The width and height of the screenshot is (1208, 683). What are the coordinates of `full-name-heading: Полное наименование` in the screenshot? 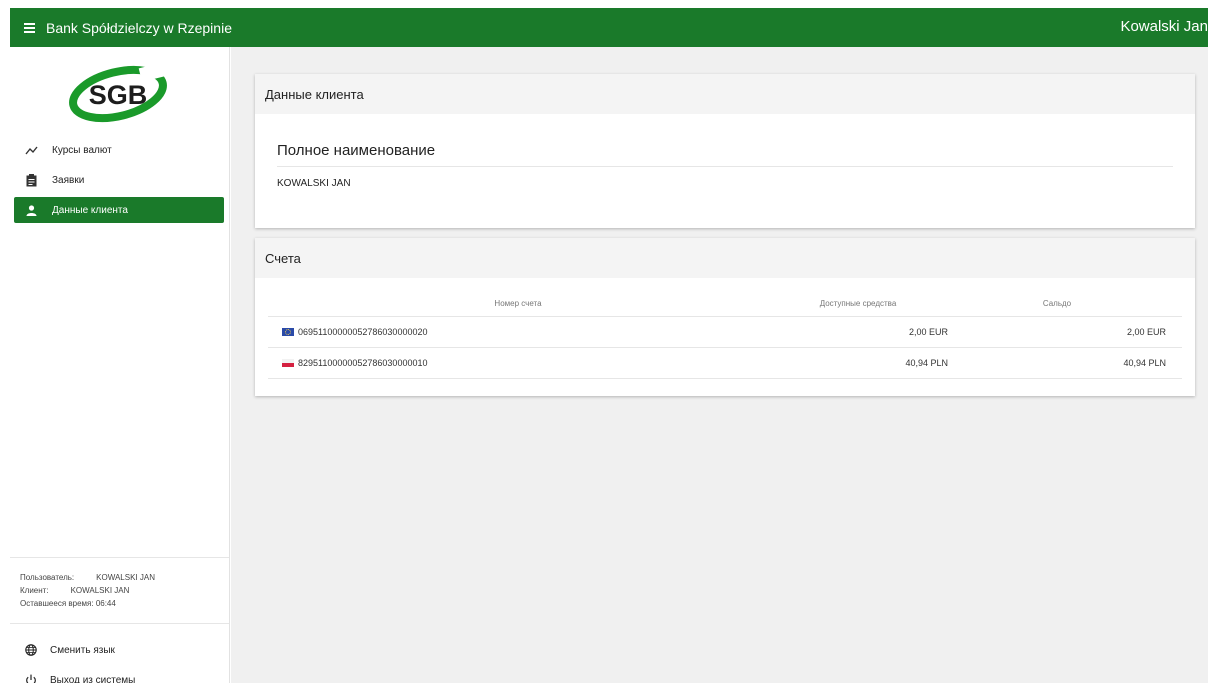 It's located at (356, 150).